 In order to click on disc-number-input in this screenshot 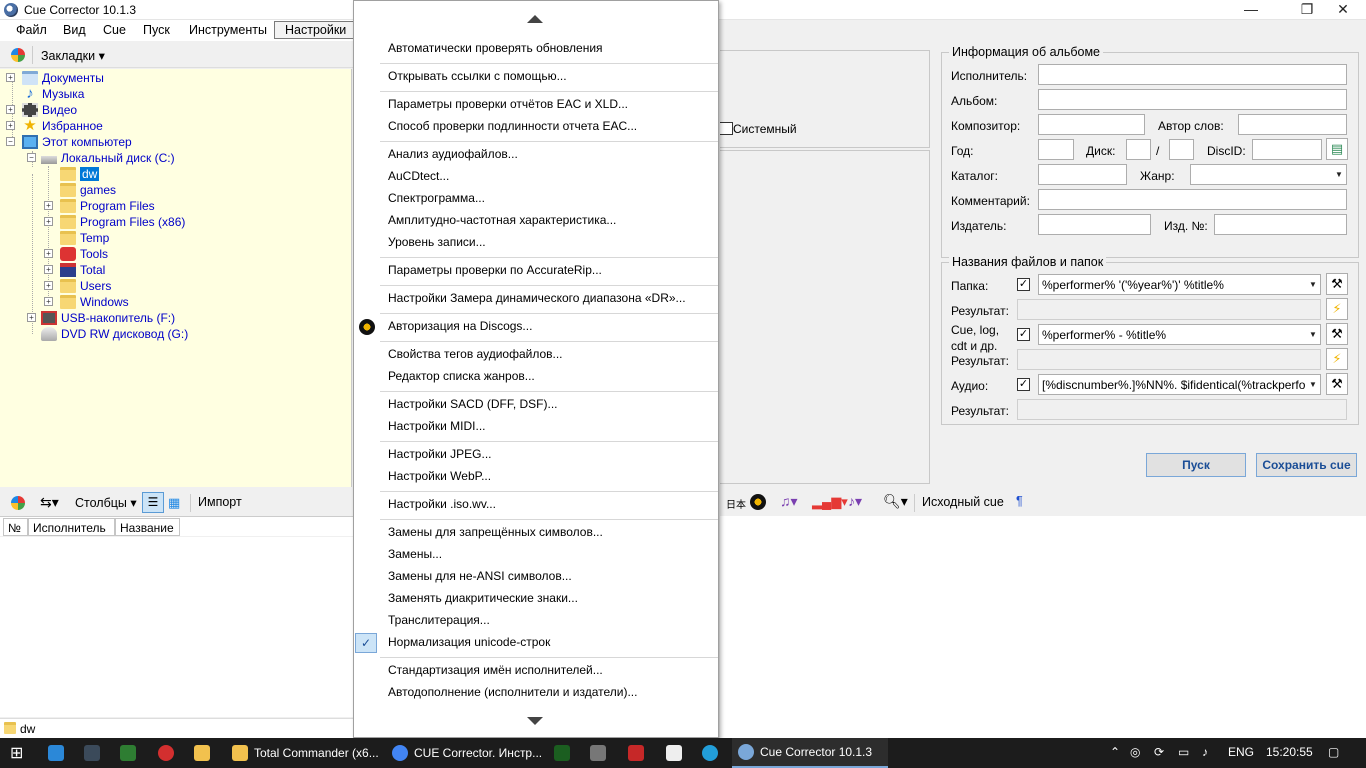, I will do `click(1138, 149)`.